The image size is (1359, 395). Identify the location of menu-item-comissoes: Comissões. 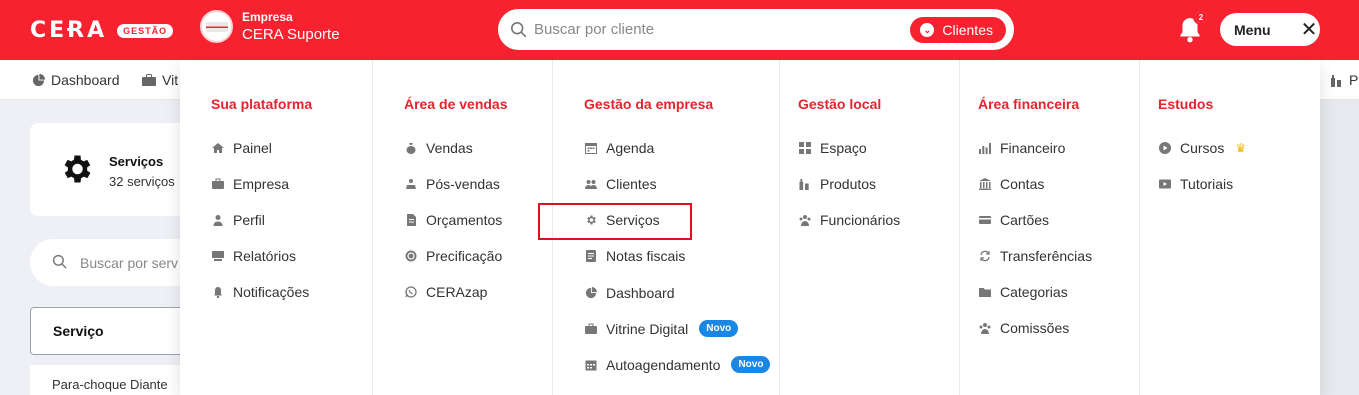
(1023, 328).